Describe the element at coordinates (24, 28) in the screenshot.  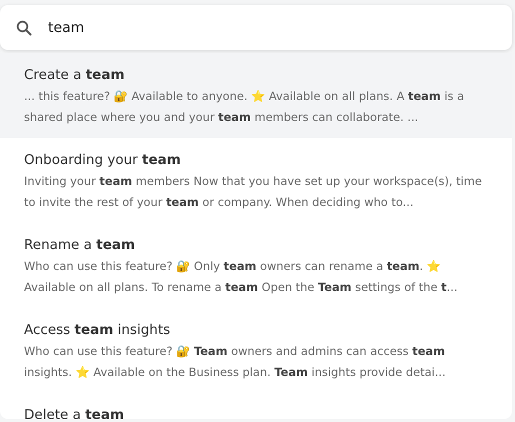
I see `search-icon` at that location.